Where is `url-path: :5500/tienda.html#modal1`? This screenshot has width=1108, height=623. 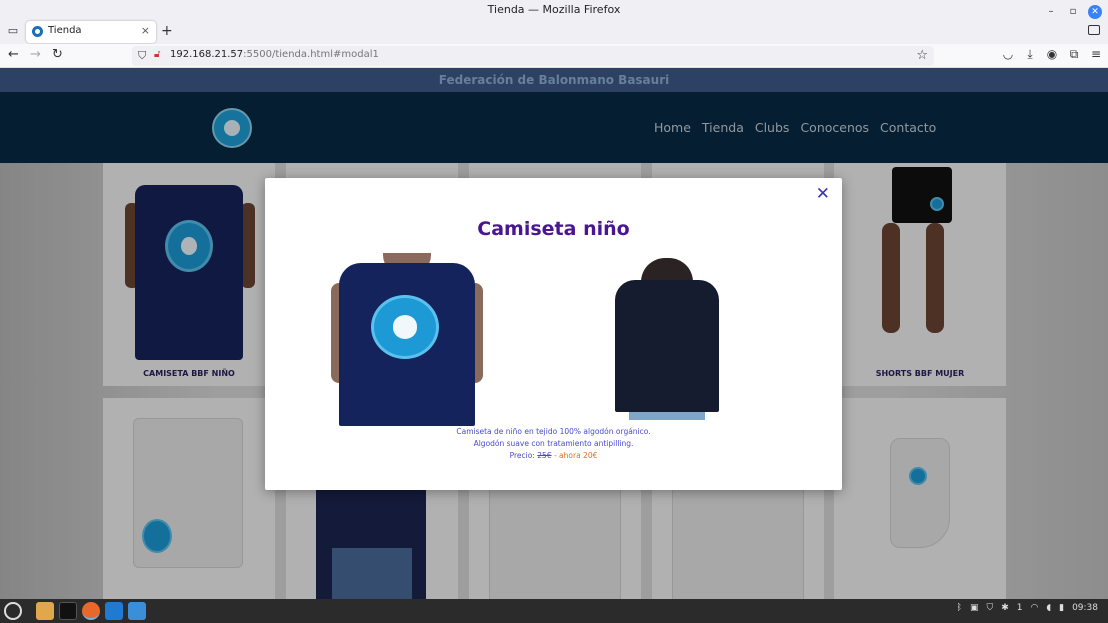 url-path: :5500/tienda.html#modal1 is located at coordinates (311, 54).